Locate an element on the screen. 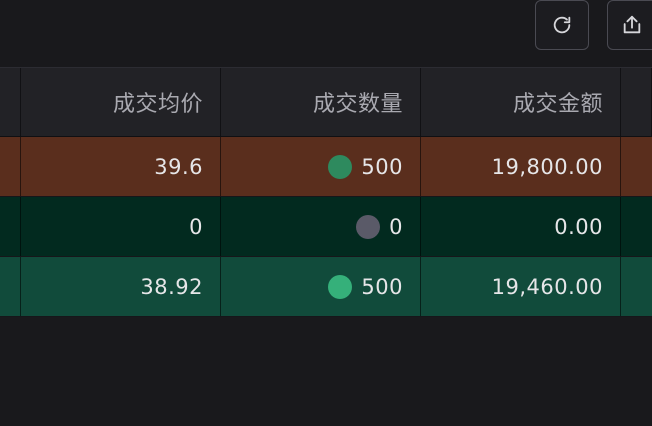 This screenshot has height=426, width=652. table-row: 0 0 0.00 is located at coordinates (326, 227).